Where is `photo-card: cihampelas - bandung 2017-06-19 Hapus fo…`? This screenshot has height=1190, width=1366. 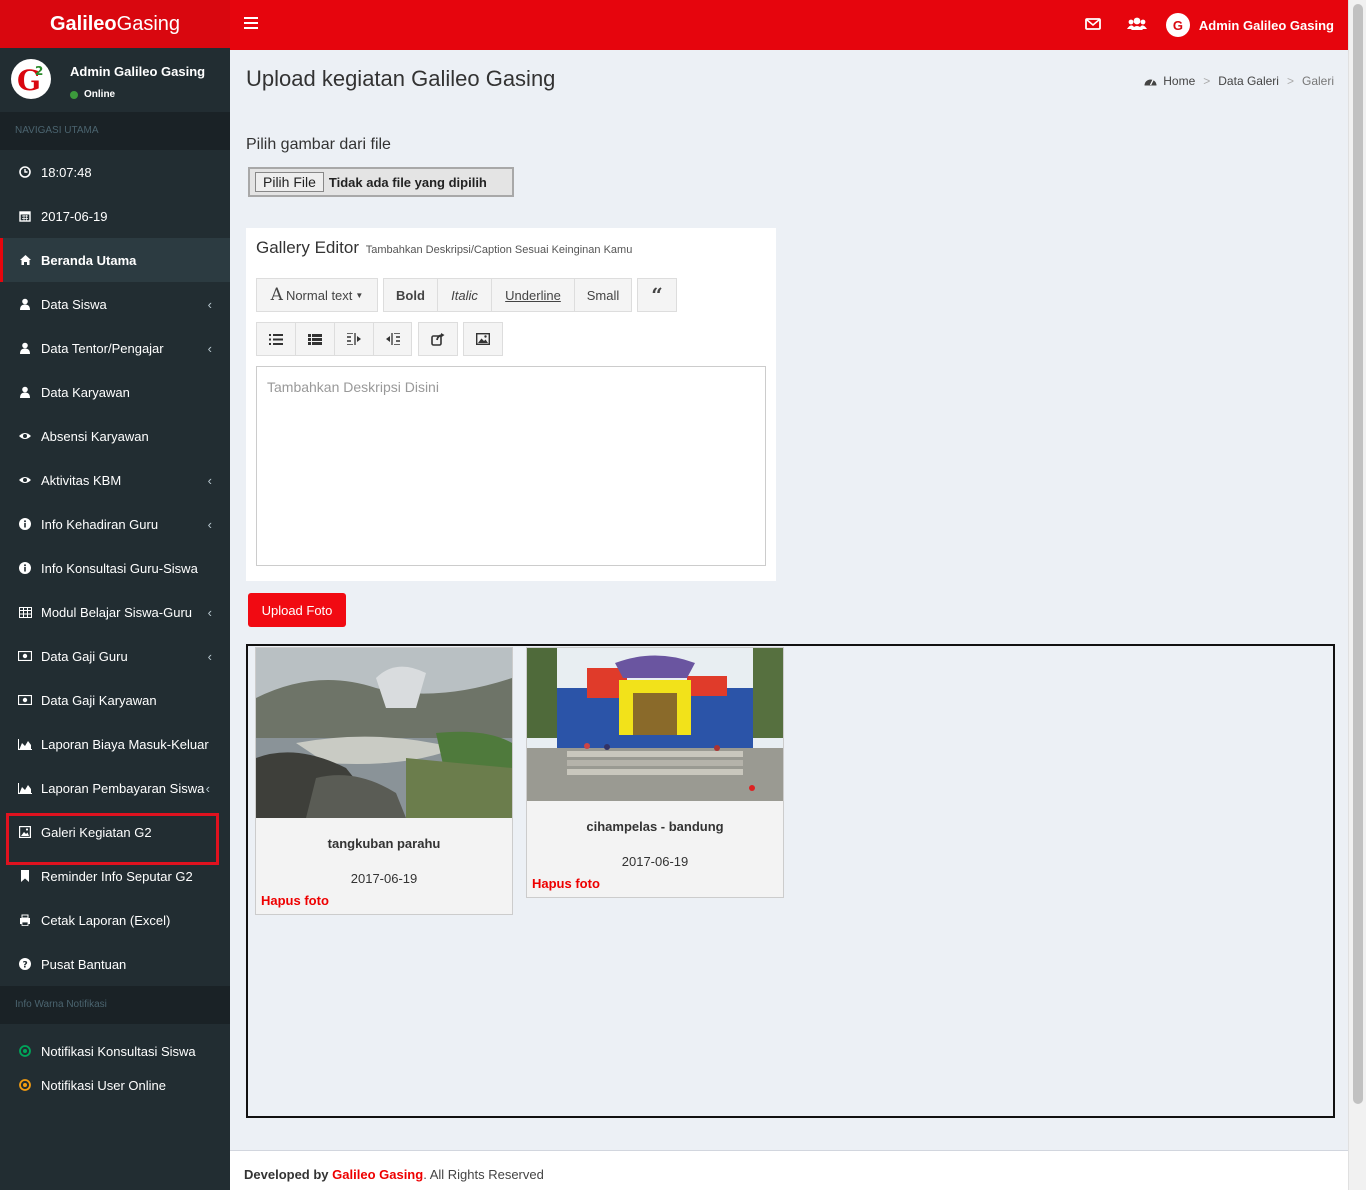
photo-card: cihampelas - bandung 2017-06-19 Hapus fo… is located at coordinates (655, 772).